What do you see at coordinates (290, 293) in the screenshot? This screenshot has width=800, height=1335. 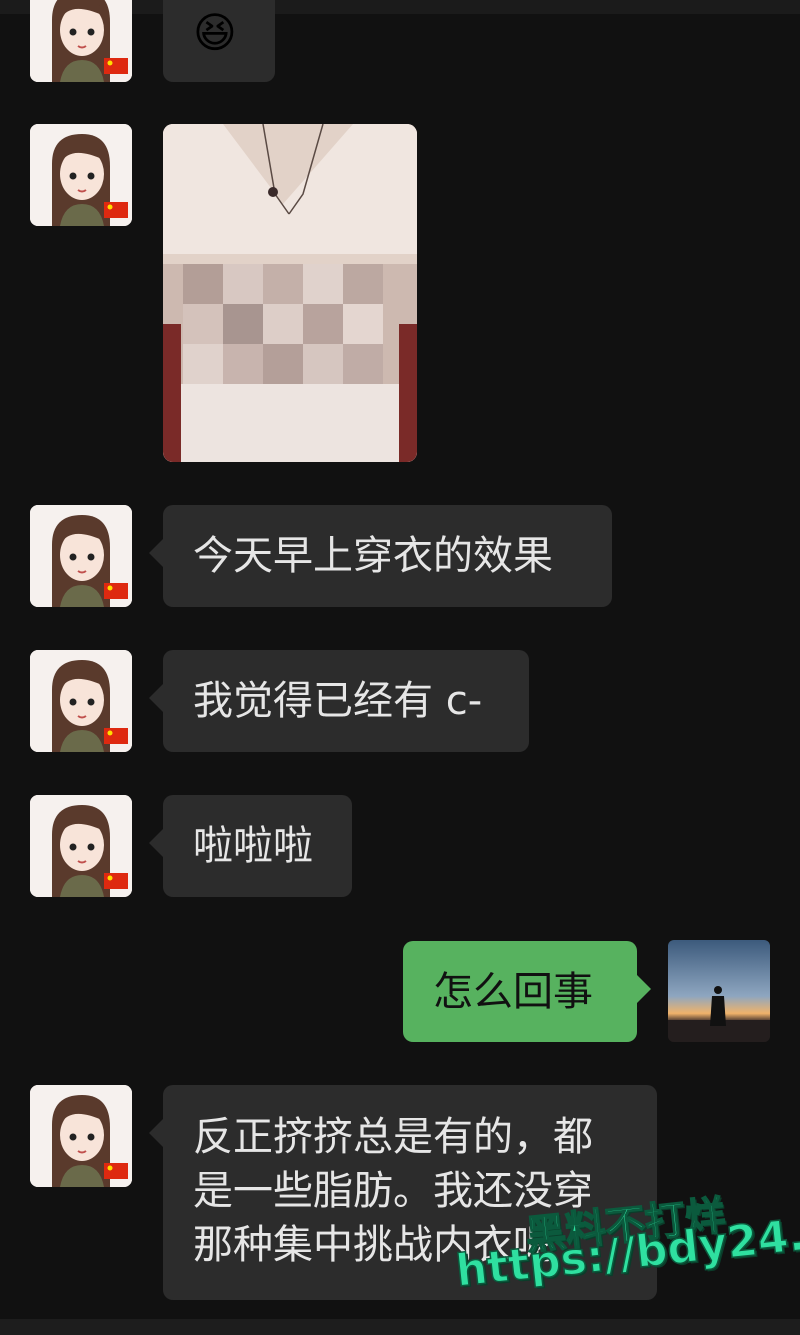 I see `photo-message` at bounding box center [290, 293].